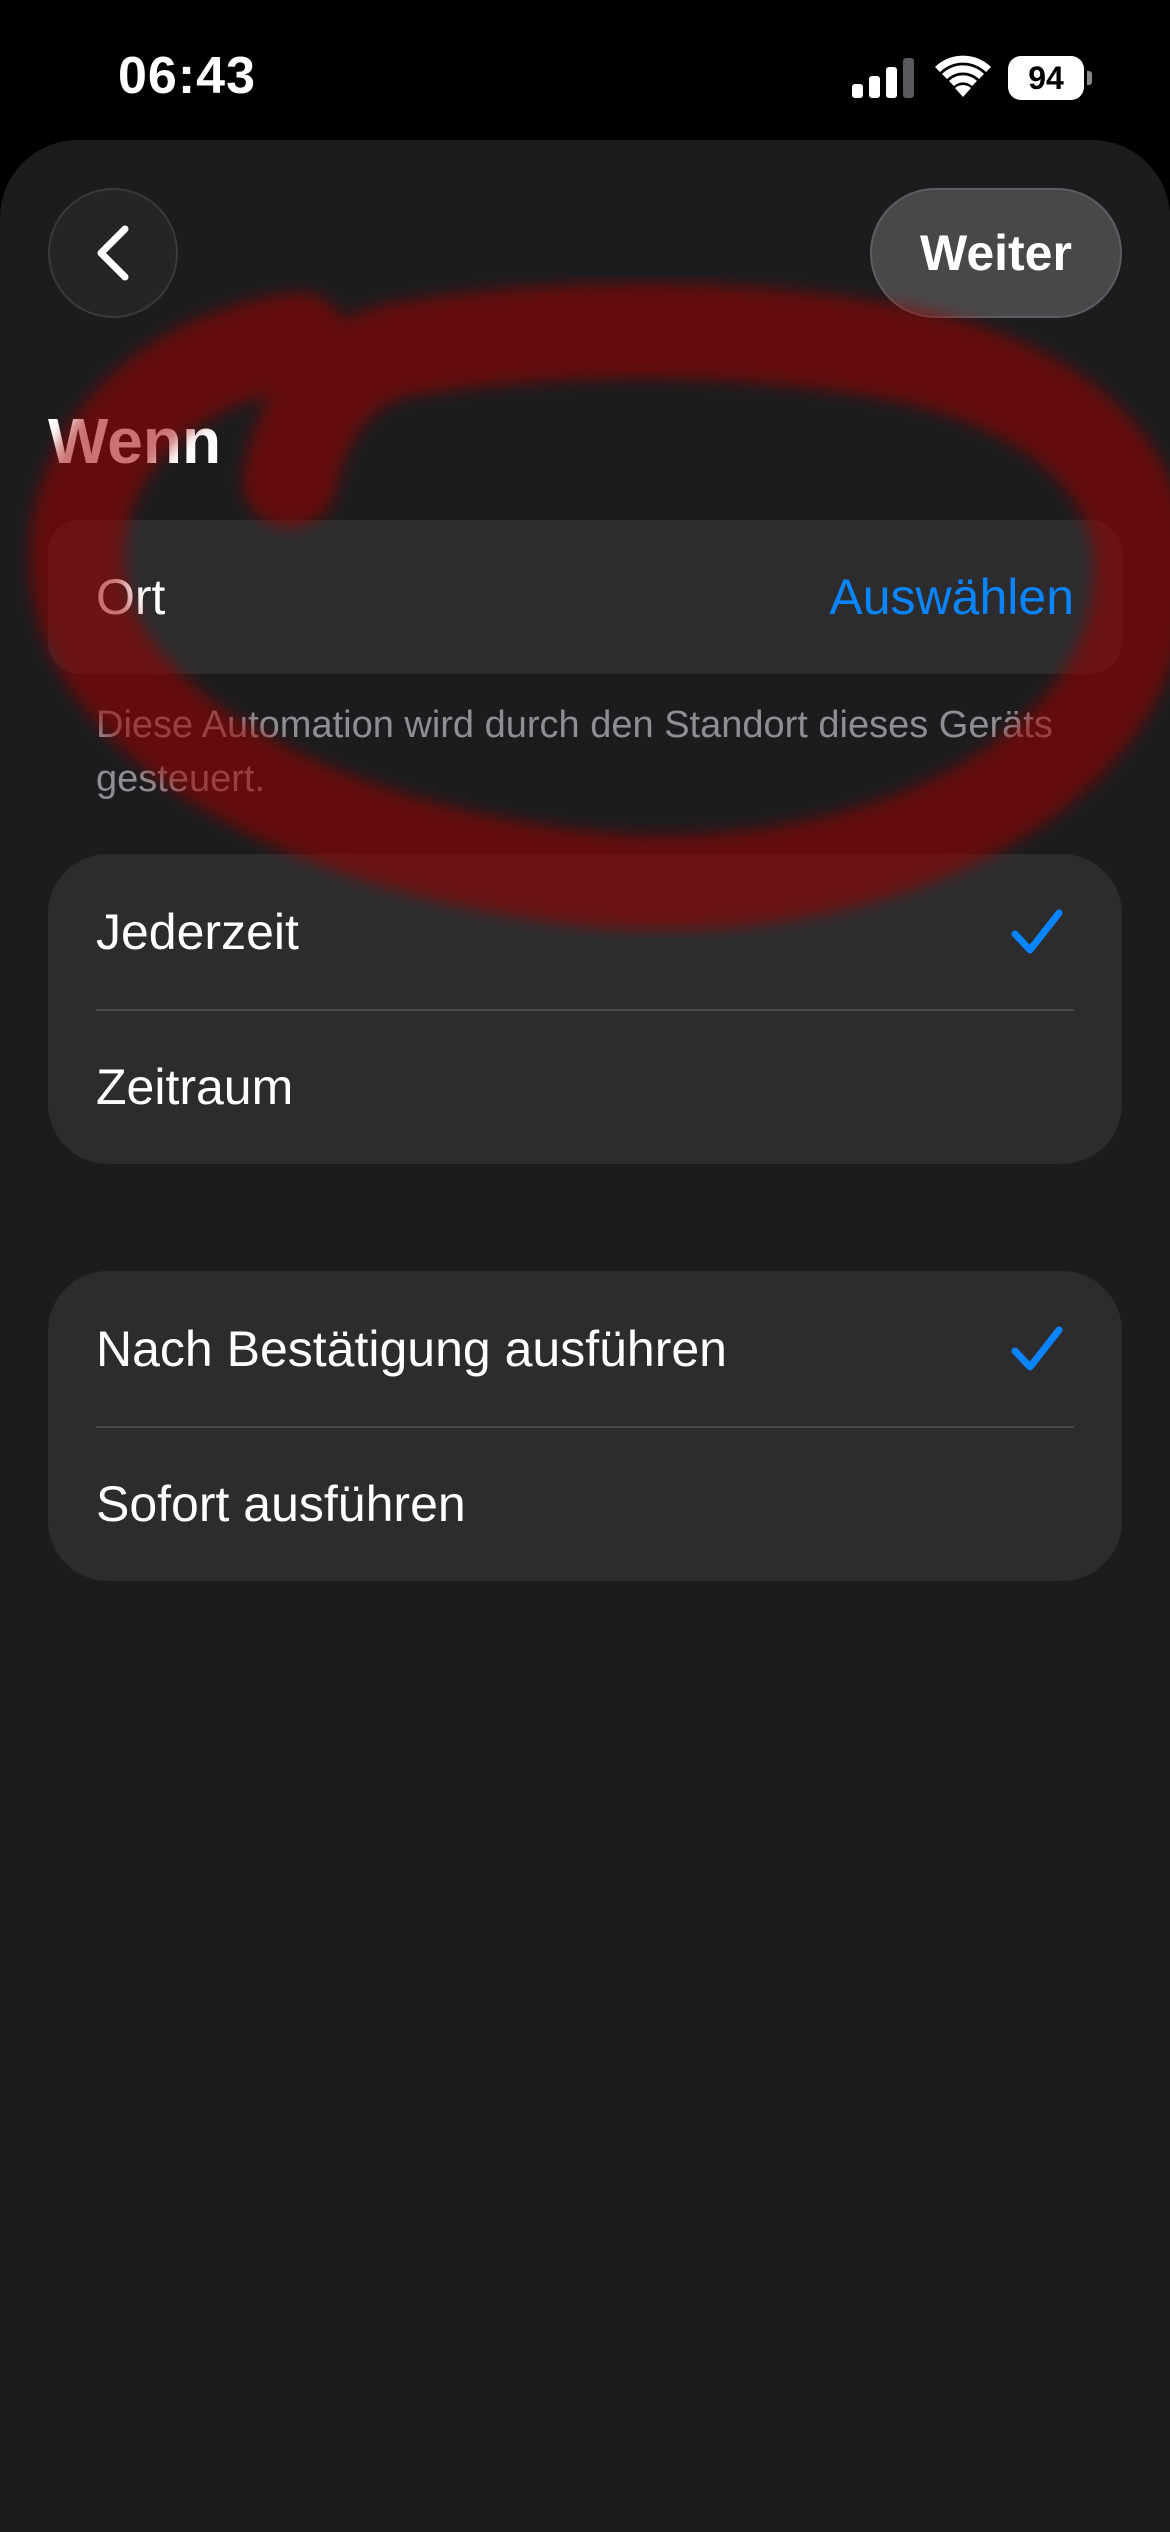 The height and width of the screenshot is (2532, 1170). What do you see at coordinates (585, 1503) in the screenshot?
I see `option-run-immediately: Sofort ausführen` at bounding box center [585, 1503].